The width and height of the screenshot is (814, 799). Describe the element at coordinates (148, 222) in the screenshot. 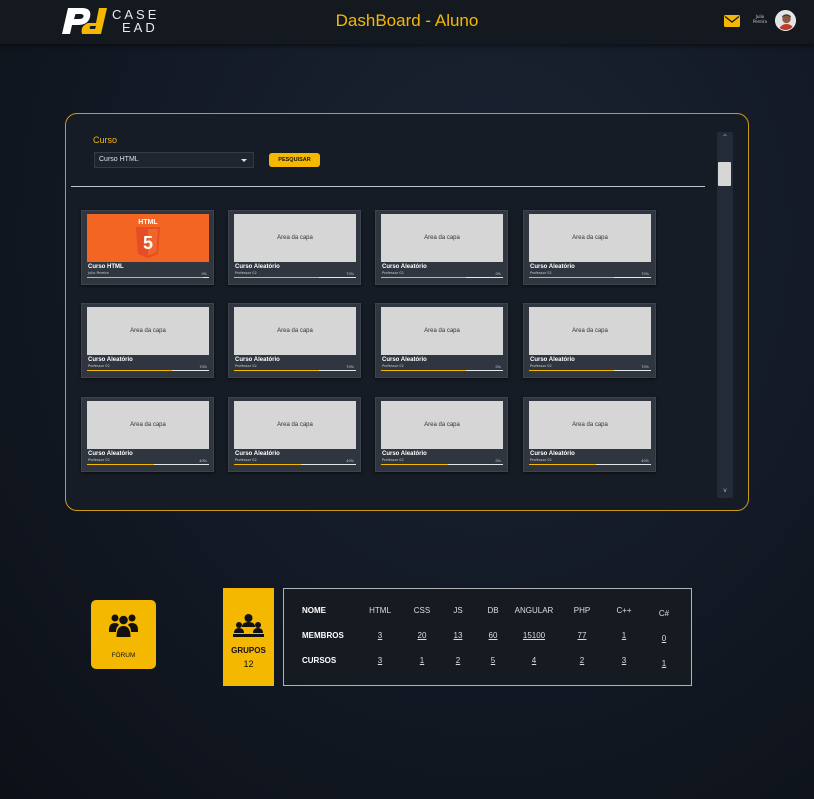

I see `course-card-cover-text: HTML` at that location.